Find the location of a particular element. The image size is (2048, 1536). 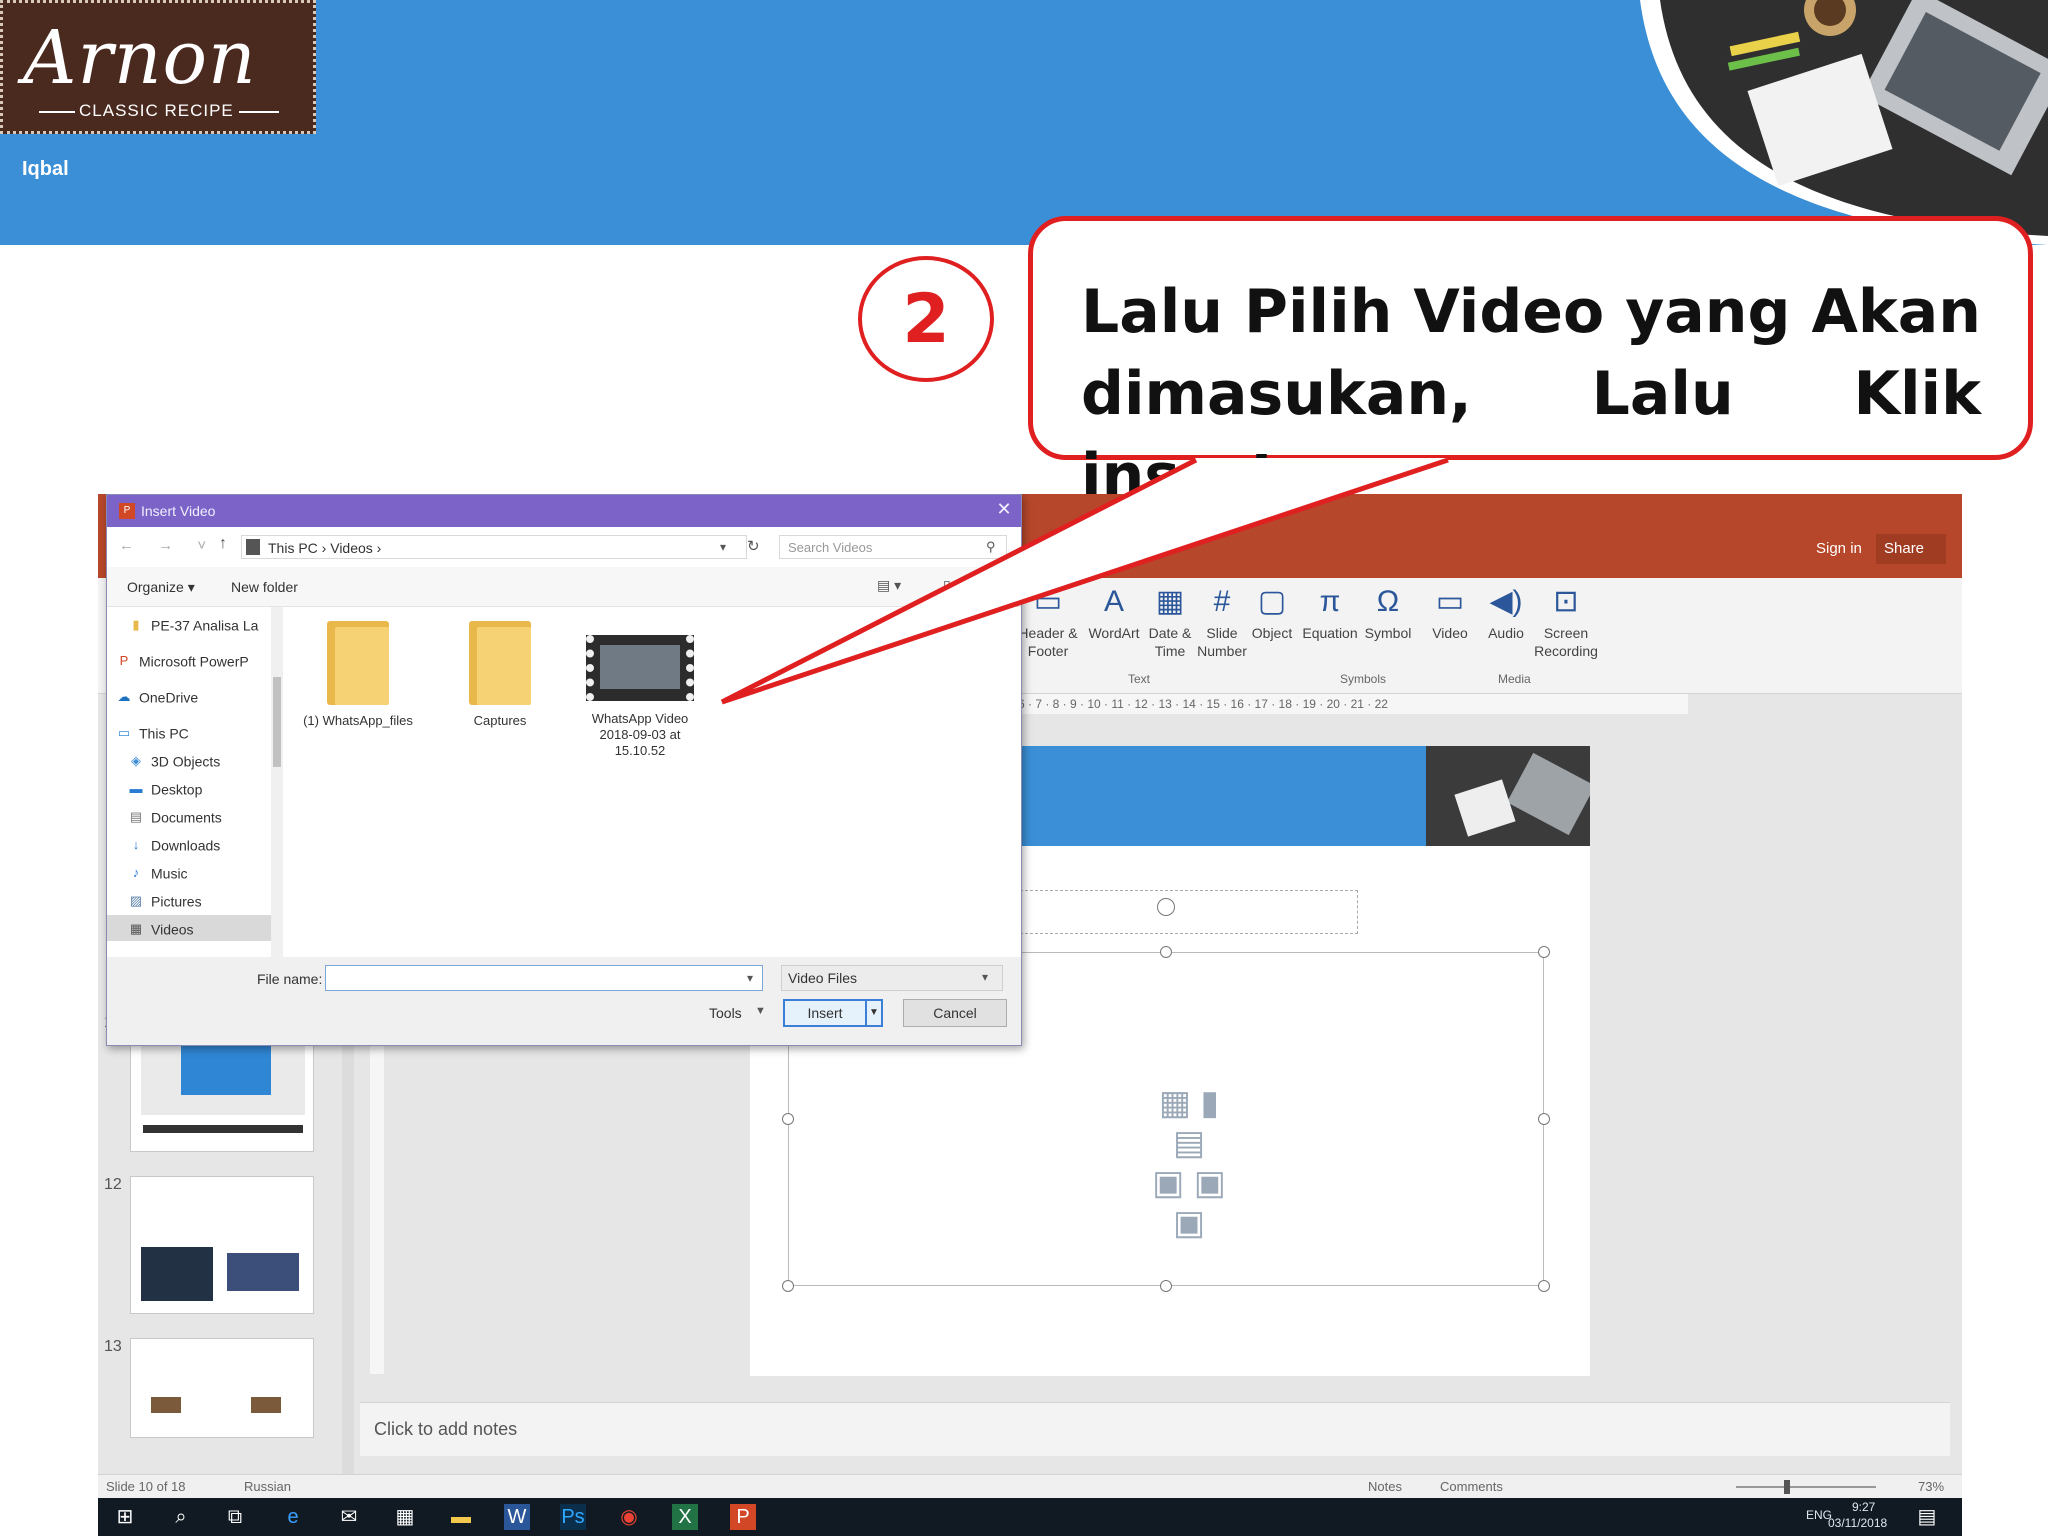

nav-item-onedrive: ☁ OneDrive is located at coordinates (189, 696).